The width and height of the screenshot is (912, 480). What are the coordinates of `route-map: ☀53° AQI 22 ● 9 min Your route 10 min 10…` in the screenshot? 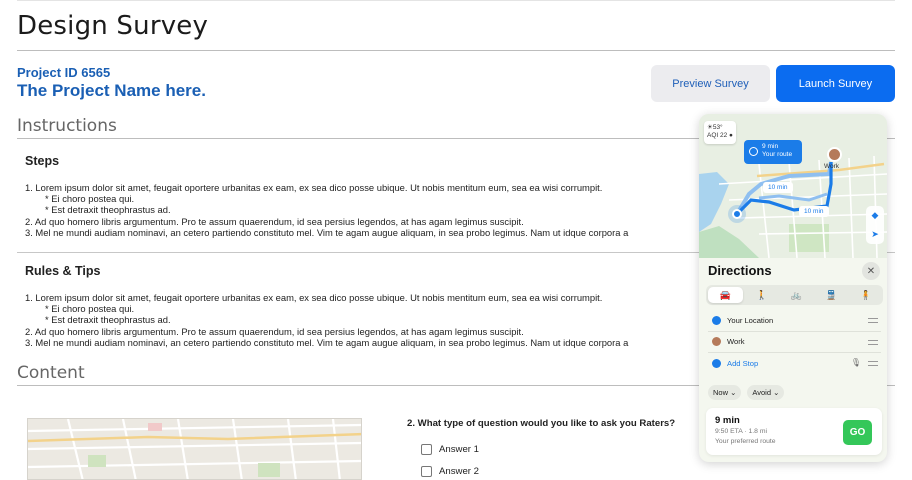 It's located at (793, 186).